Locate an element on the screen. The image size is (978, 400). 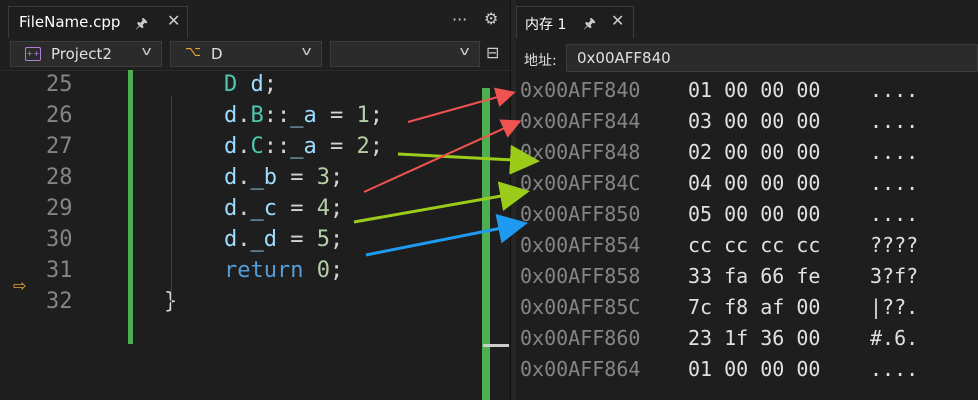
address-label: 地址: is located at coordinates (540, 61).